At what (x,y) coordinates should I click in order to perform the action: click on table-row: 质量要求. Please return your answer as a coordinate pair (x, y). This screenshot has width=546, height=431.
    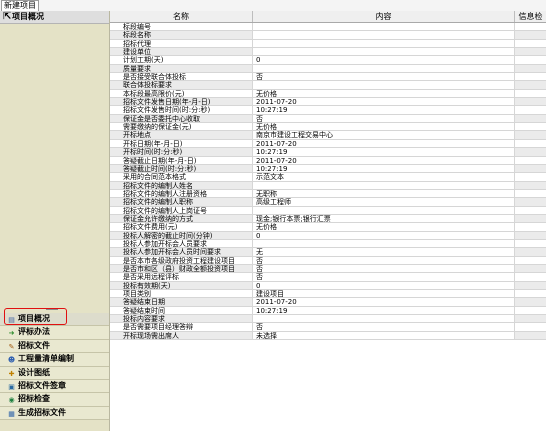
    Looking at the image, I should click on (328, 69).